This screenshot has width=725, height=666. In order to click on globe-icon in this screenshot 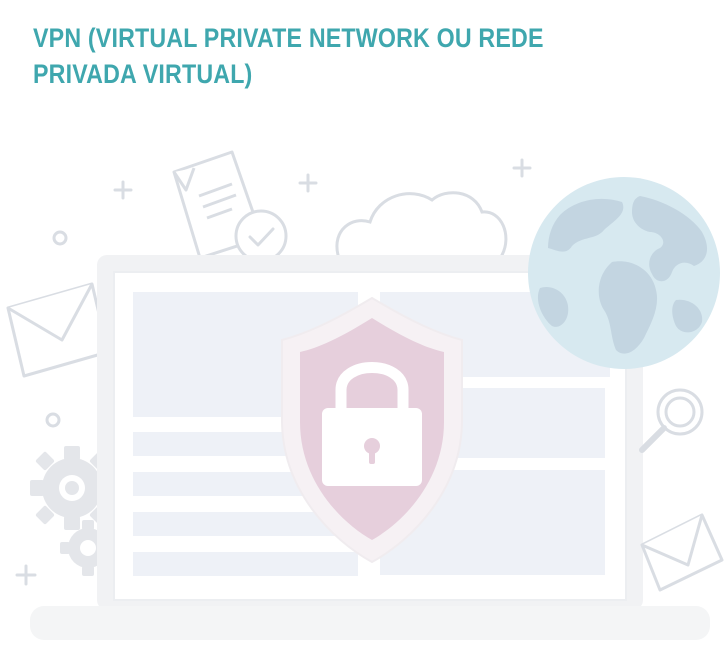, I will do `click(624, 273)`.